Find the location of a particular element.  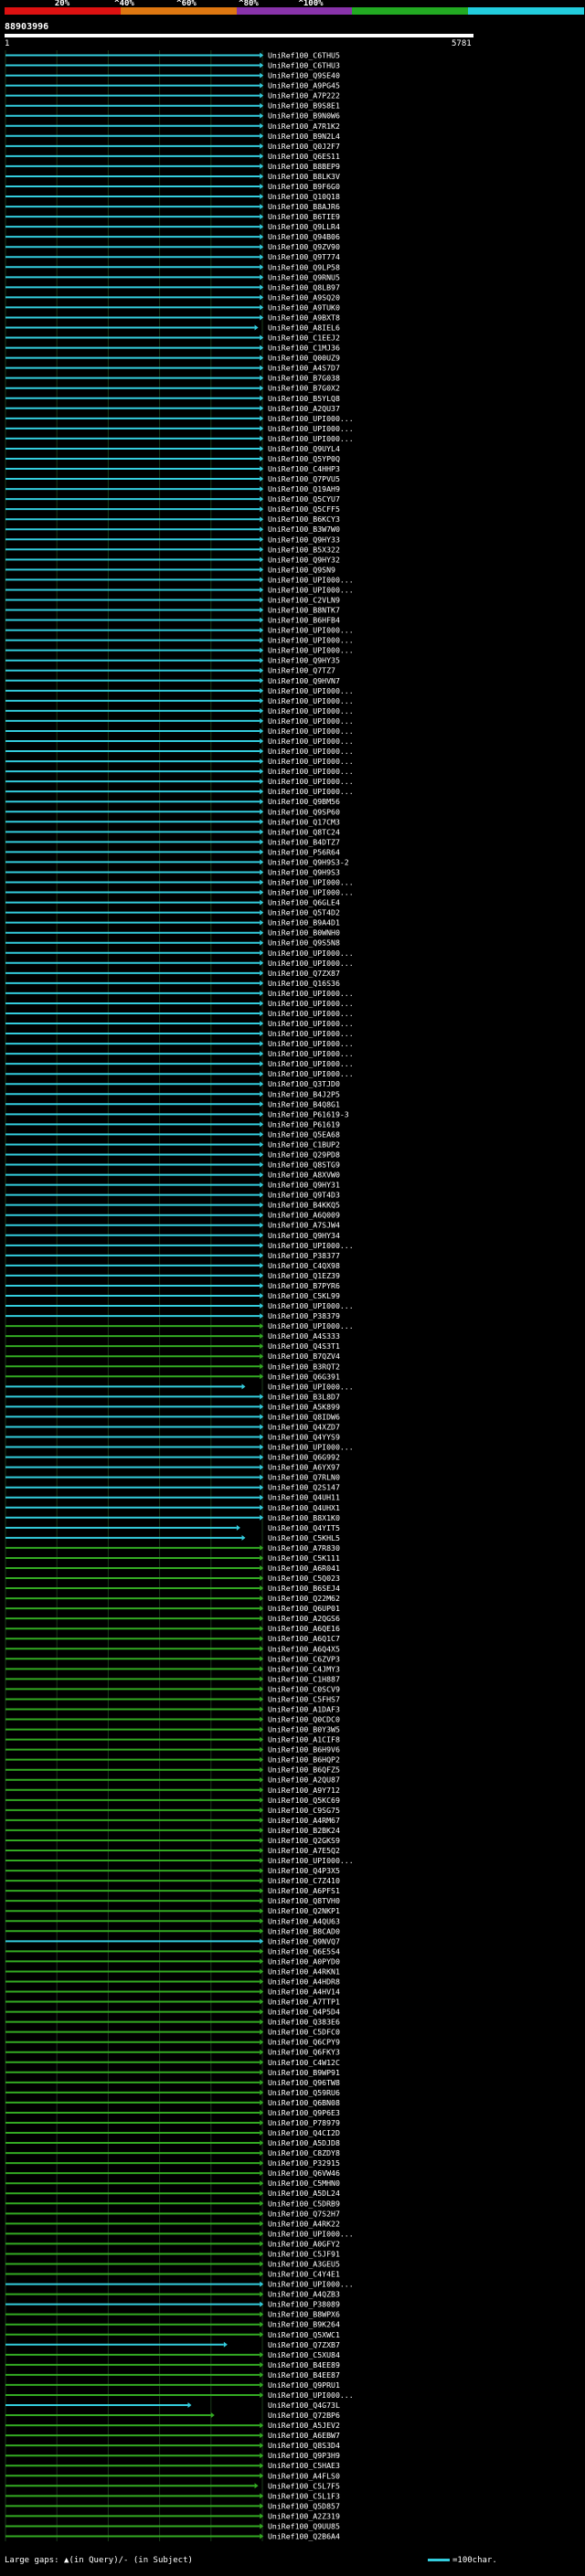

hit-label: UniRef100_B9K264 is located at coordinates (304, 2324).